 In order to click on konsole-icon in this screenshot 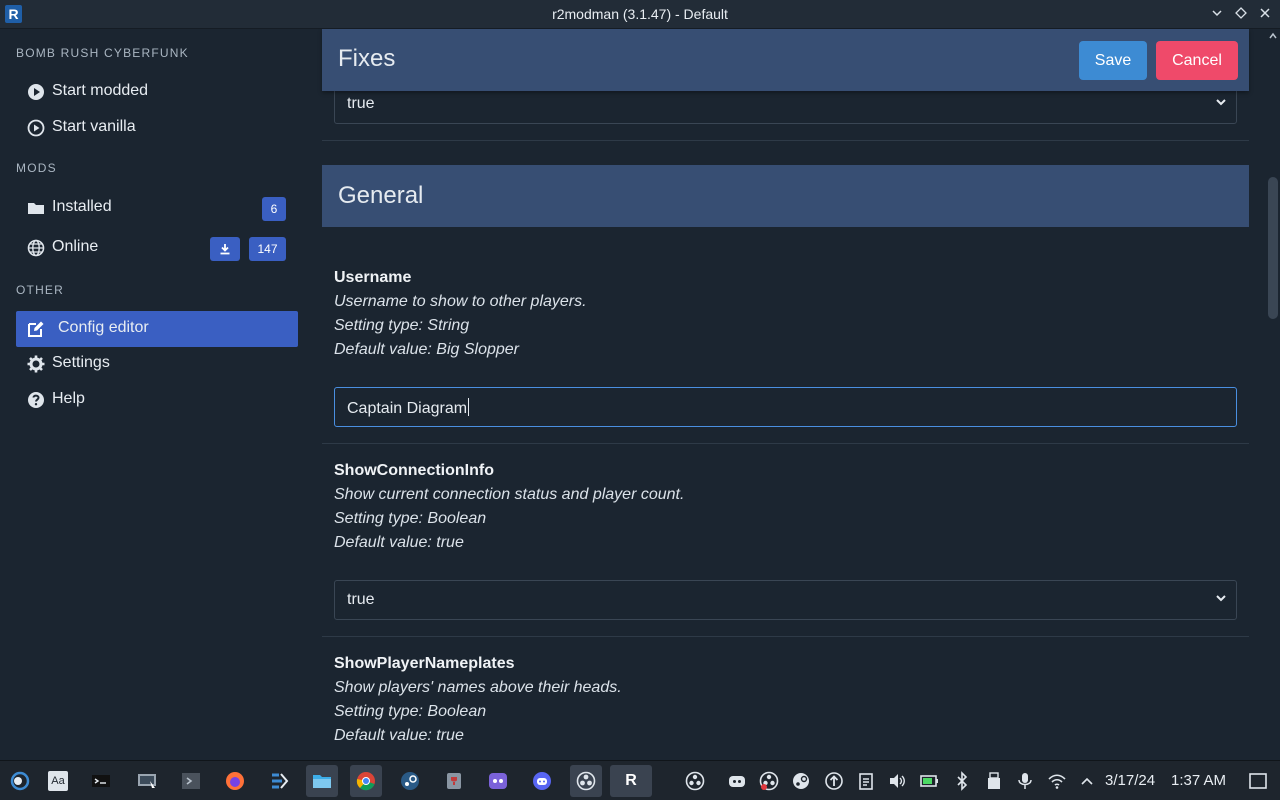, I will do `click(101, 781)`.